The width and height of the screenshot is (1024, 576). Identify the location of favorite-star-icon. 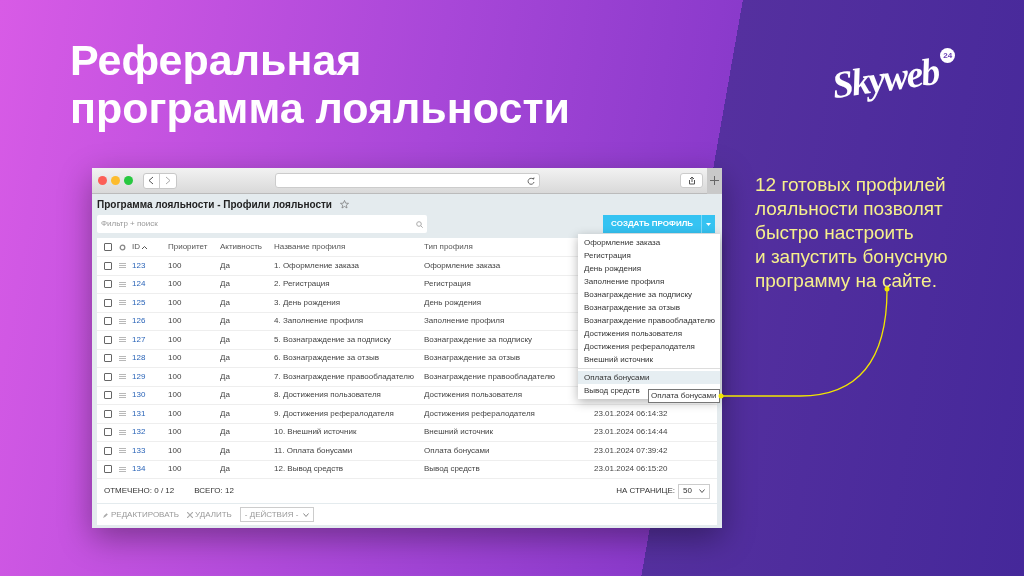
(345, 204).